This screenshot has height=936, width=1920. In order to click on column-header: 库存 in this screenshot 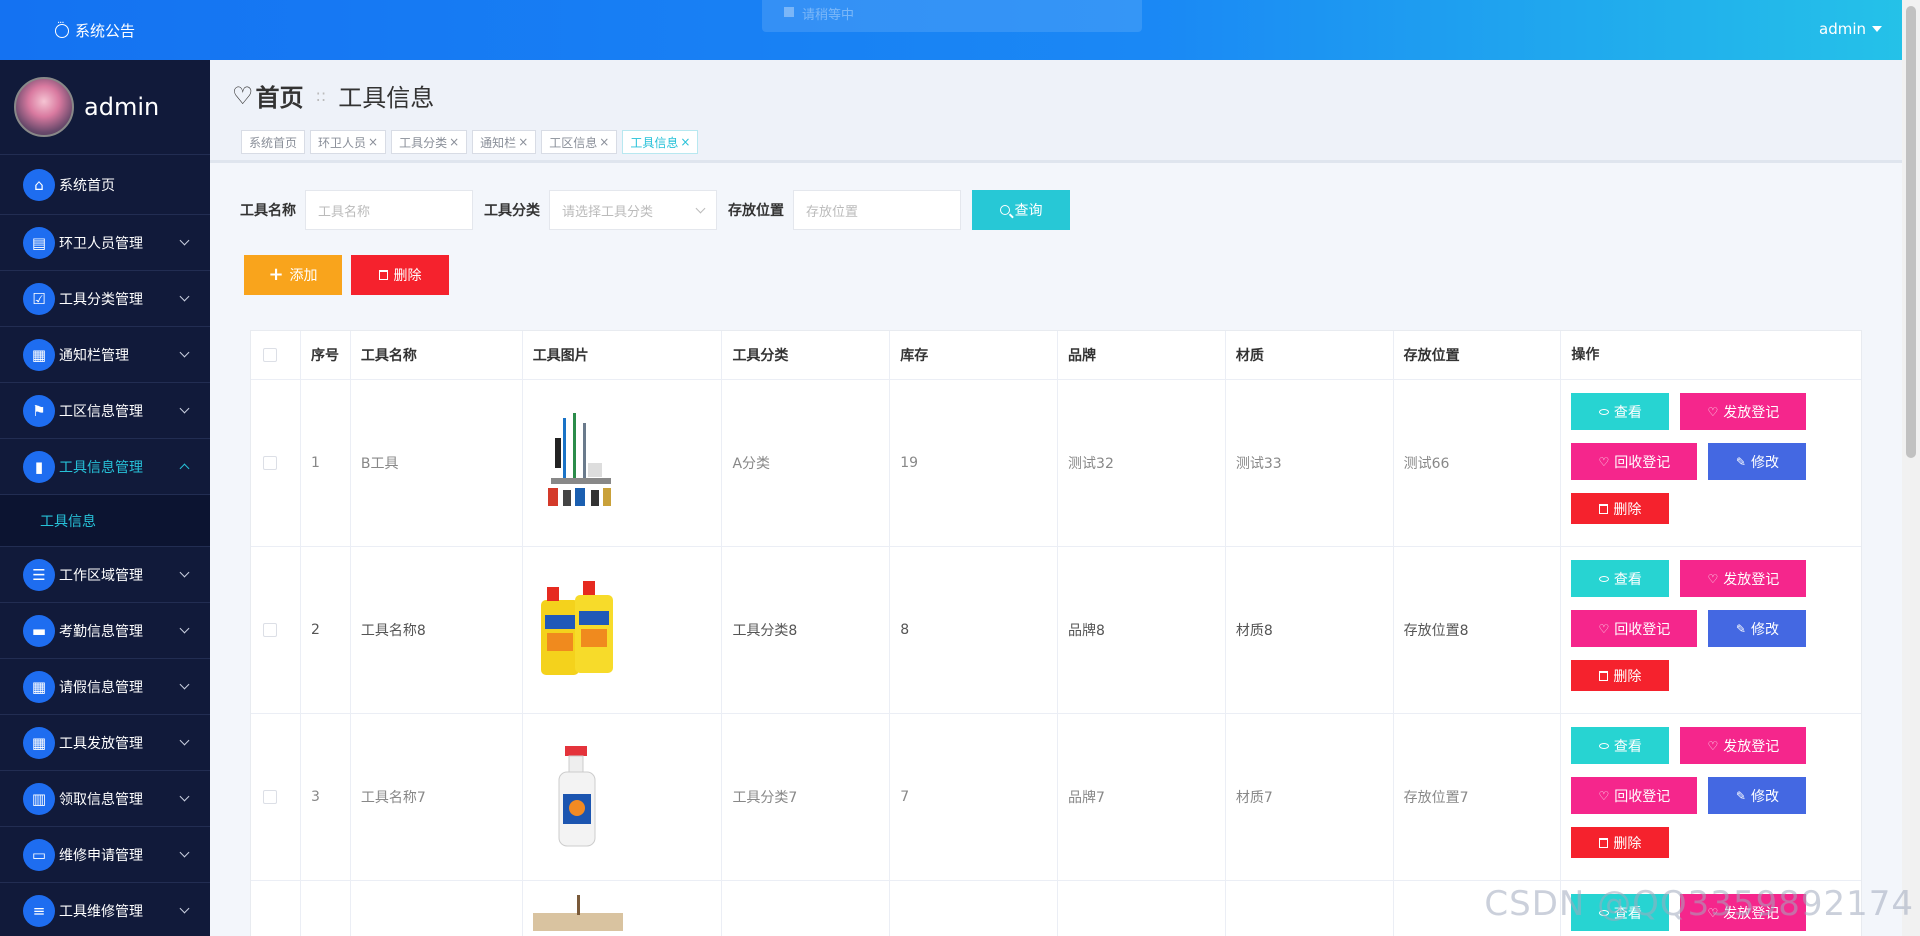, I will do `click(974, 355)`.